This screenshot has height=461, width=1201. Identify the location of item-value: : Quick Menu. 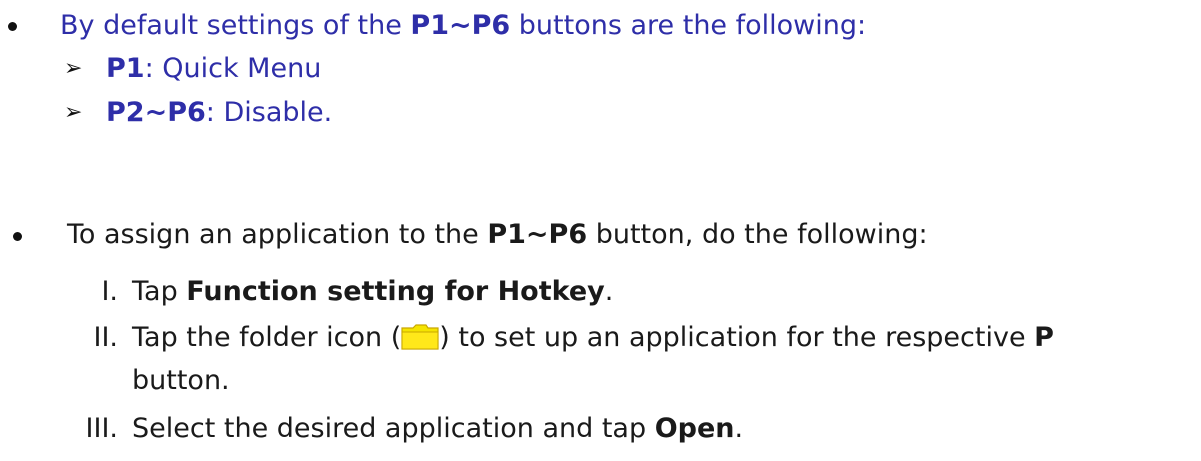
(233, 68).